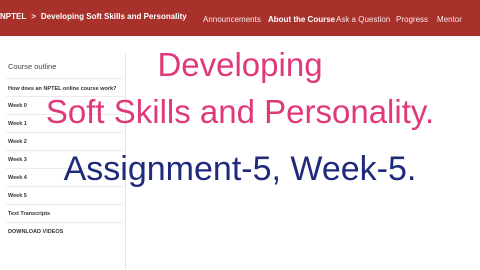 This screenshot has height=270, width=480. Describe the element at coordinates (240, 111) in the screenshot. I see `overlay-title-line-2: Soft Skills and Personality.` at that location.